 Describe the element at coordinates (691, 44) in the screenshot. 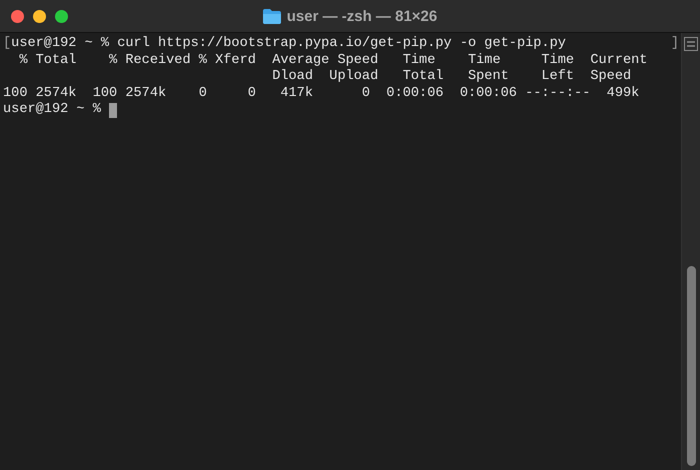

I see `marks-icon` at that location.